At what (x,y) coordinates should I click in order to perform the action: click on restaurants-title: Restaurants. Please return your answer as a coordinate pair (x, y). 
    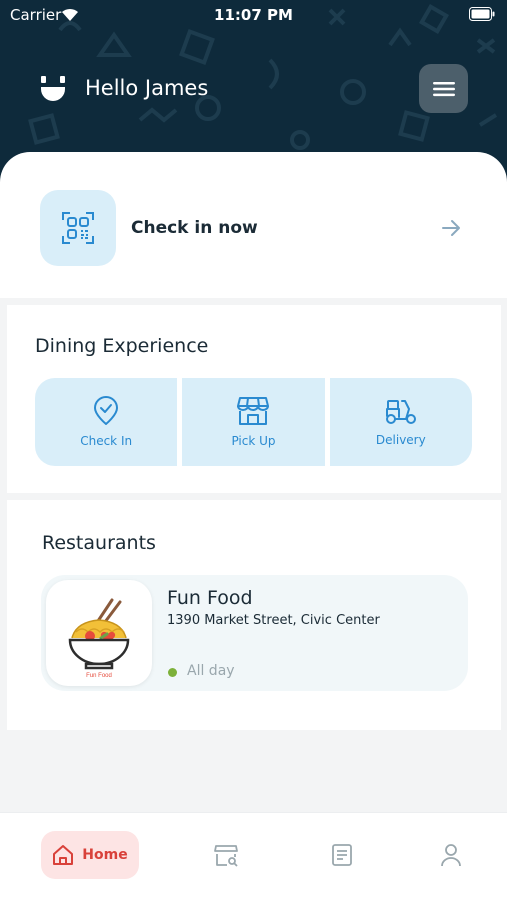
    Looking at the image, I should click on (99, 543).